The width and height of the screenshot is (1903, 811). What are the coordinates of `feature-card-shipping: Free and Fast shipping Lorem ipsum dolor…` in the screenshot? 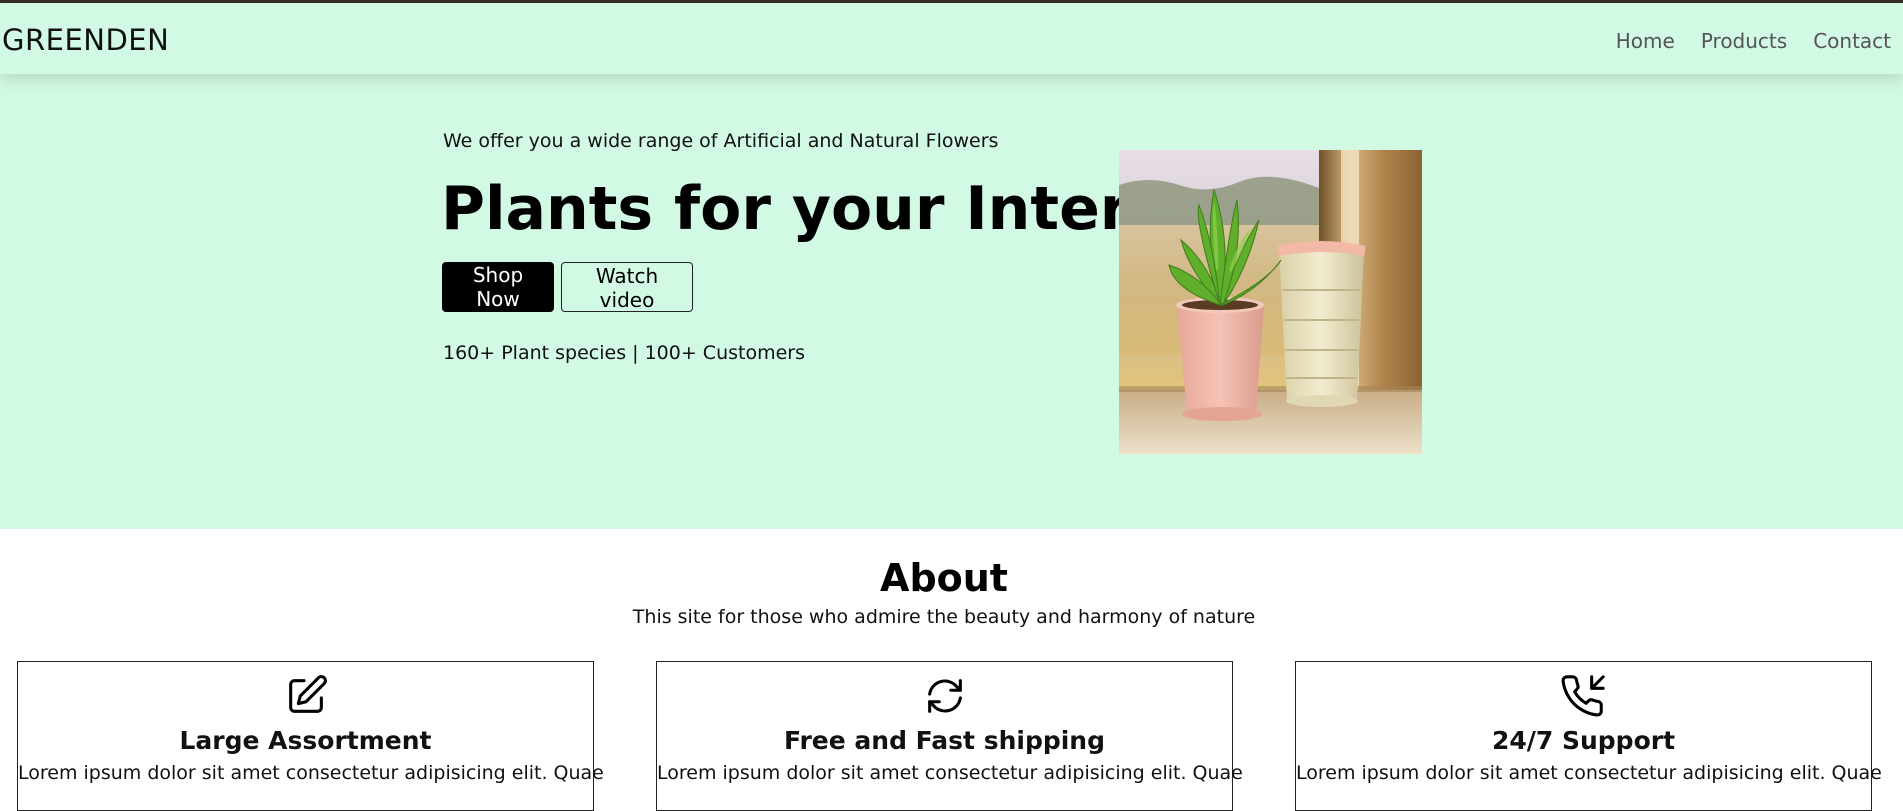 It's located at (949, 736).